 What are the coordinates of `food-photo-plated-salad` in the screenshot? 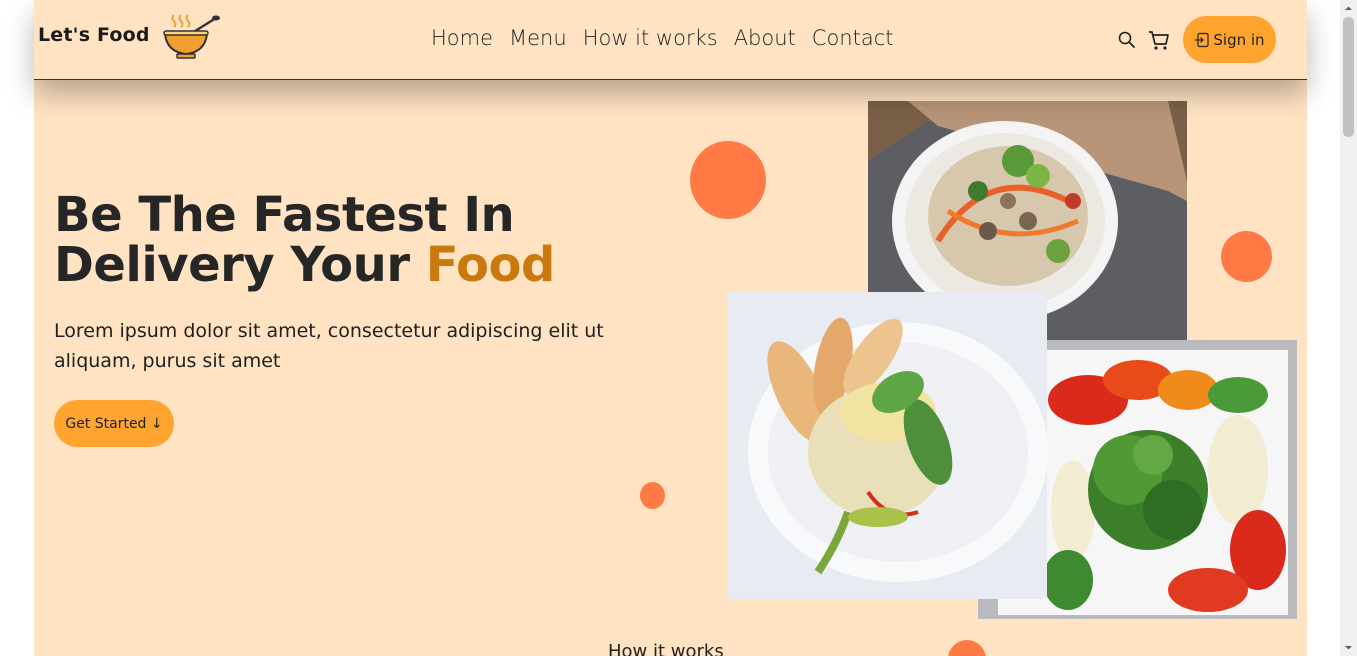 It's located at (887, 445).